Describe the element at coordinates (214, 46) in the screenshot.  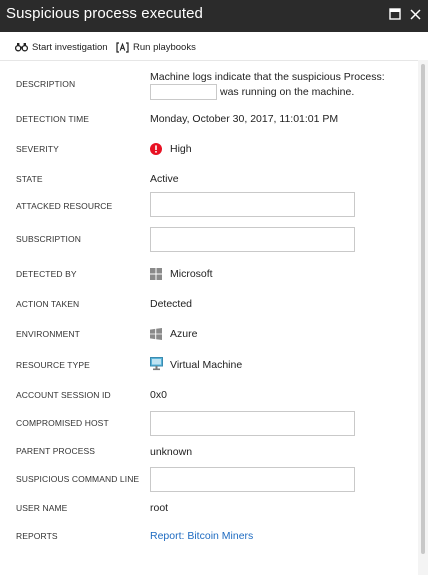
I see `command-bar: Start investigation Run playbooks` at that location.